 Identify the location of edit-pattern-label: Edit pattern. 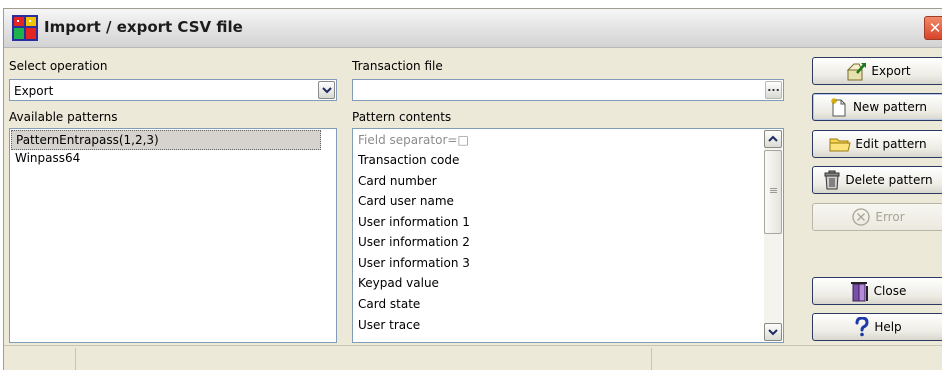
(891, 144).